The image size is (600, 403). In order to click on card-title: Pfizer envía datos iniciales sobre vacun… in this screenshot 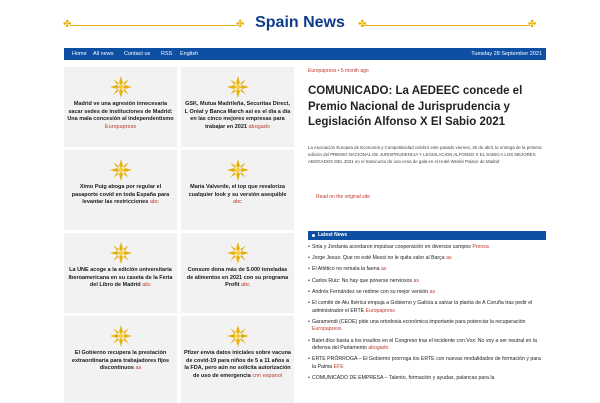, I will do `click(237, 365)`.